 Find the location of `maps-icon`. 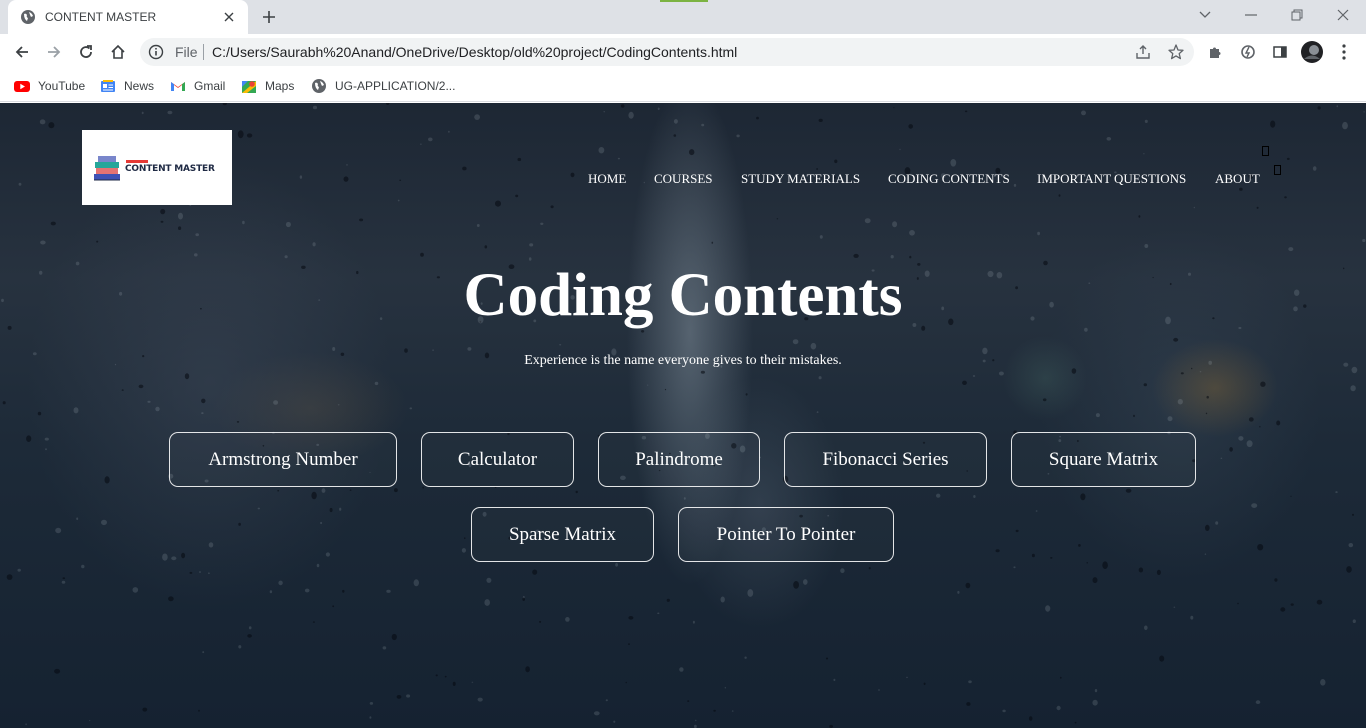

maps-icon is located at coordinates (249, 86).